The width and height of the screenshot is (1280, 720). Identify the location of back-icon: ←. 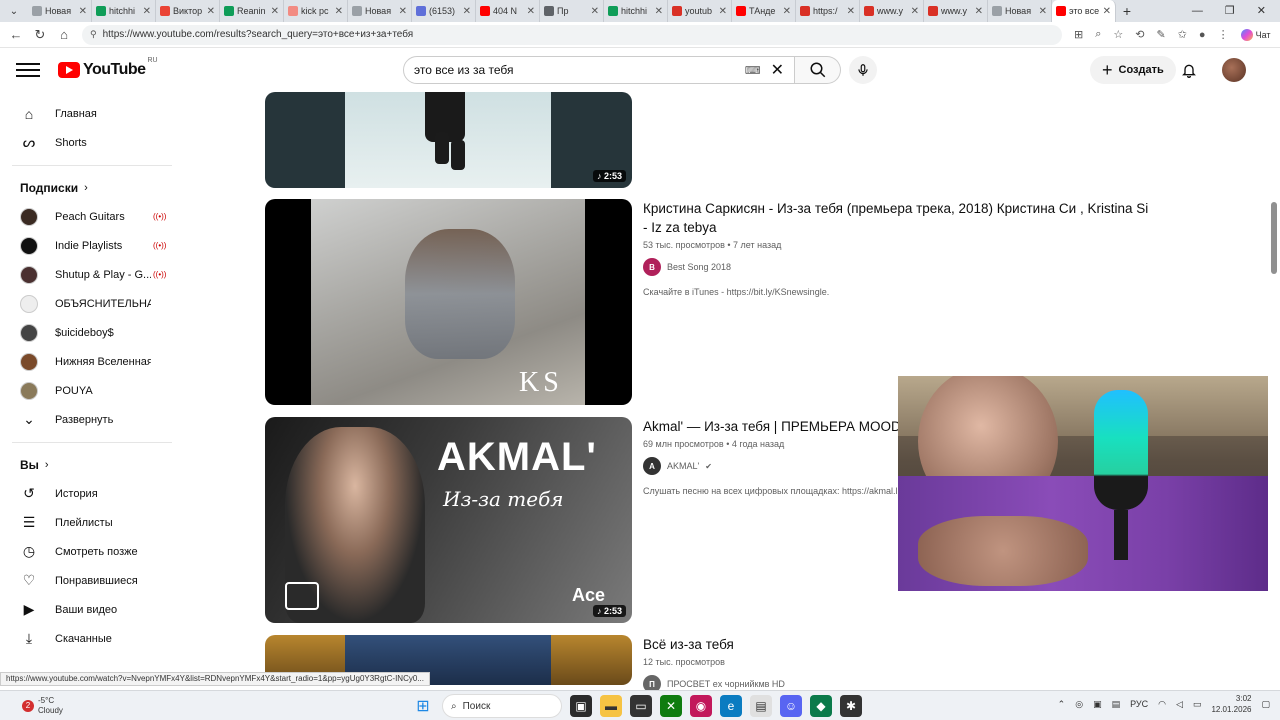
(16, 34).